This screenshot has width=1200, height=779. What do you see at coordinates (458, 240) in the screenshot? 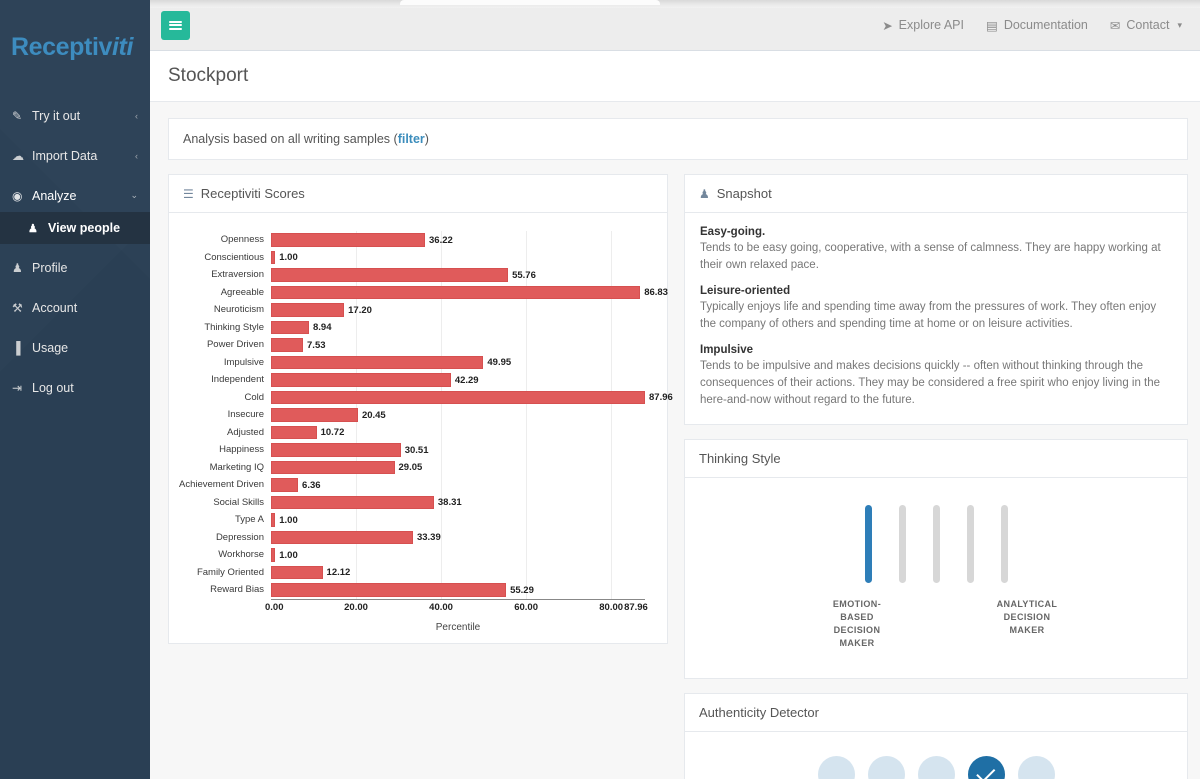
I see `chart-bar-track: 36.22` at bounding box center [458, 240].